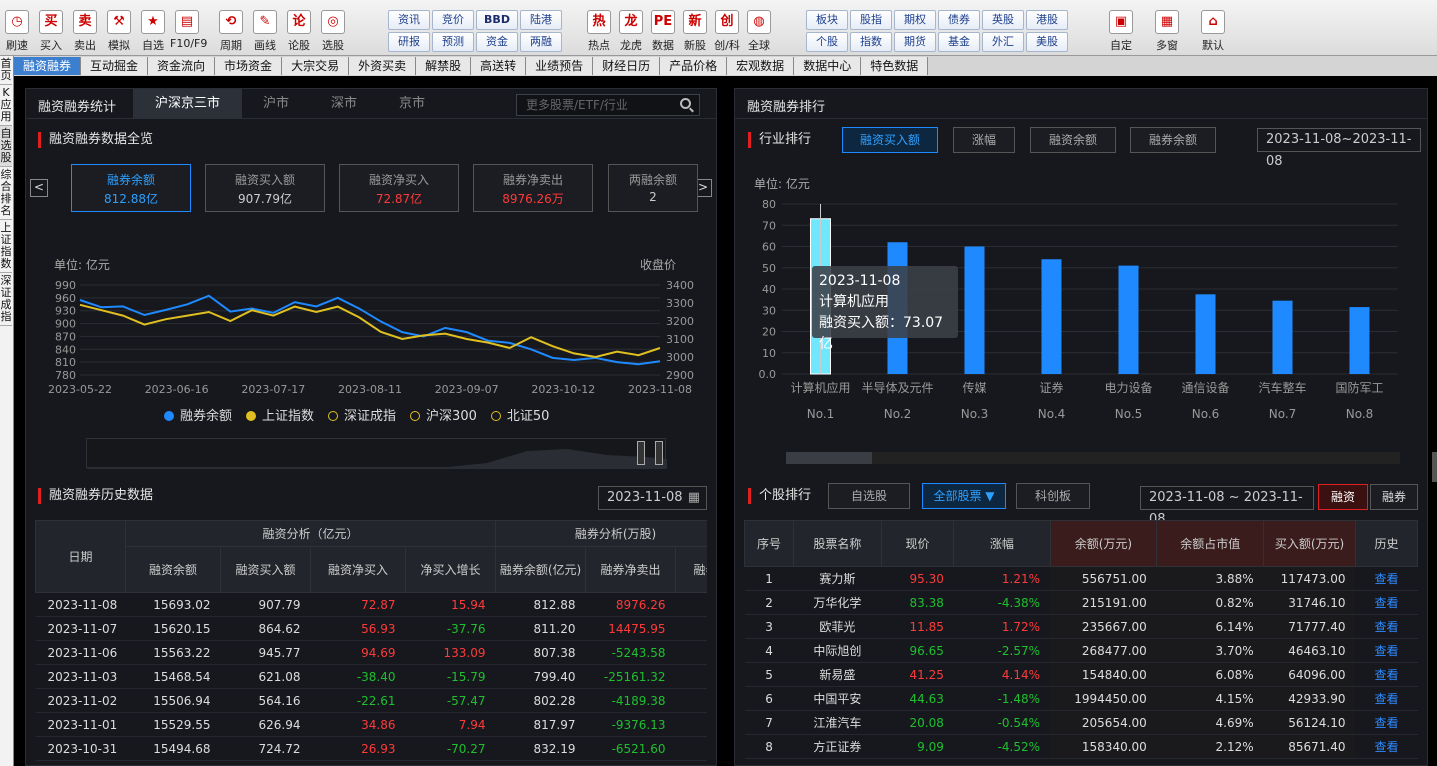  I want to click on hammer-button: ⚒ 模拟, so click(119, 32).